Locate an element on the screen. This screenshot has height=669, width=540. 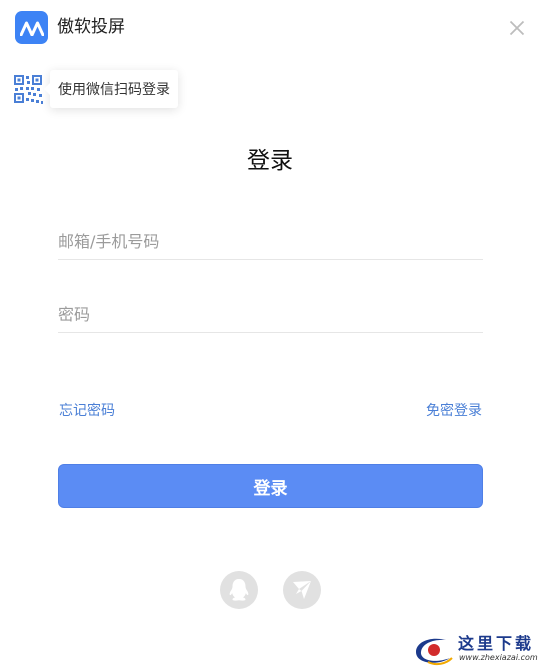
qr-login-button is located at coordinates (29, 90).